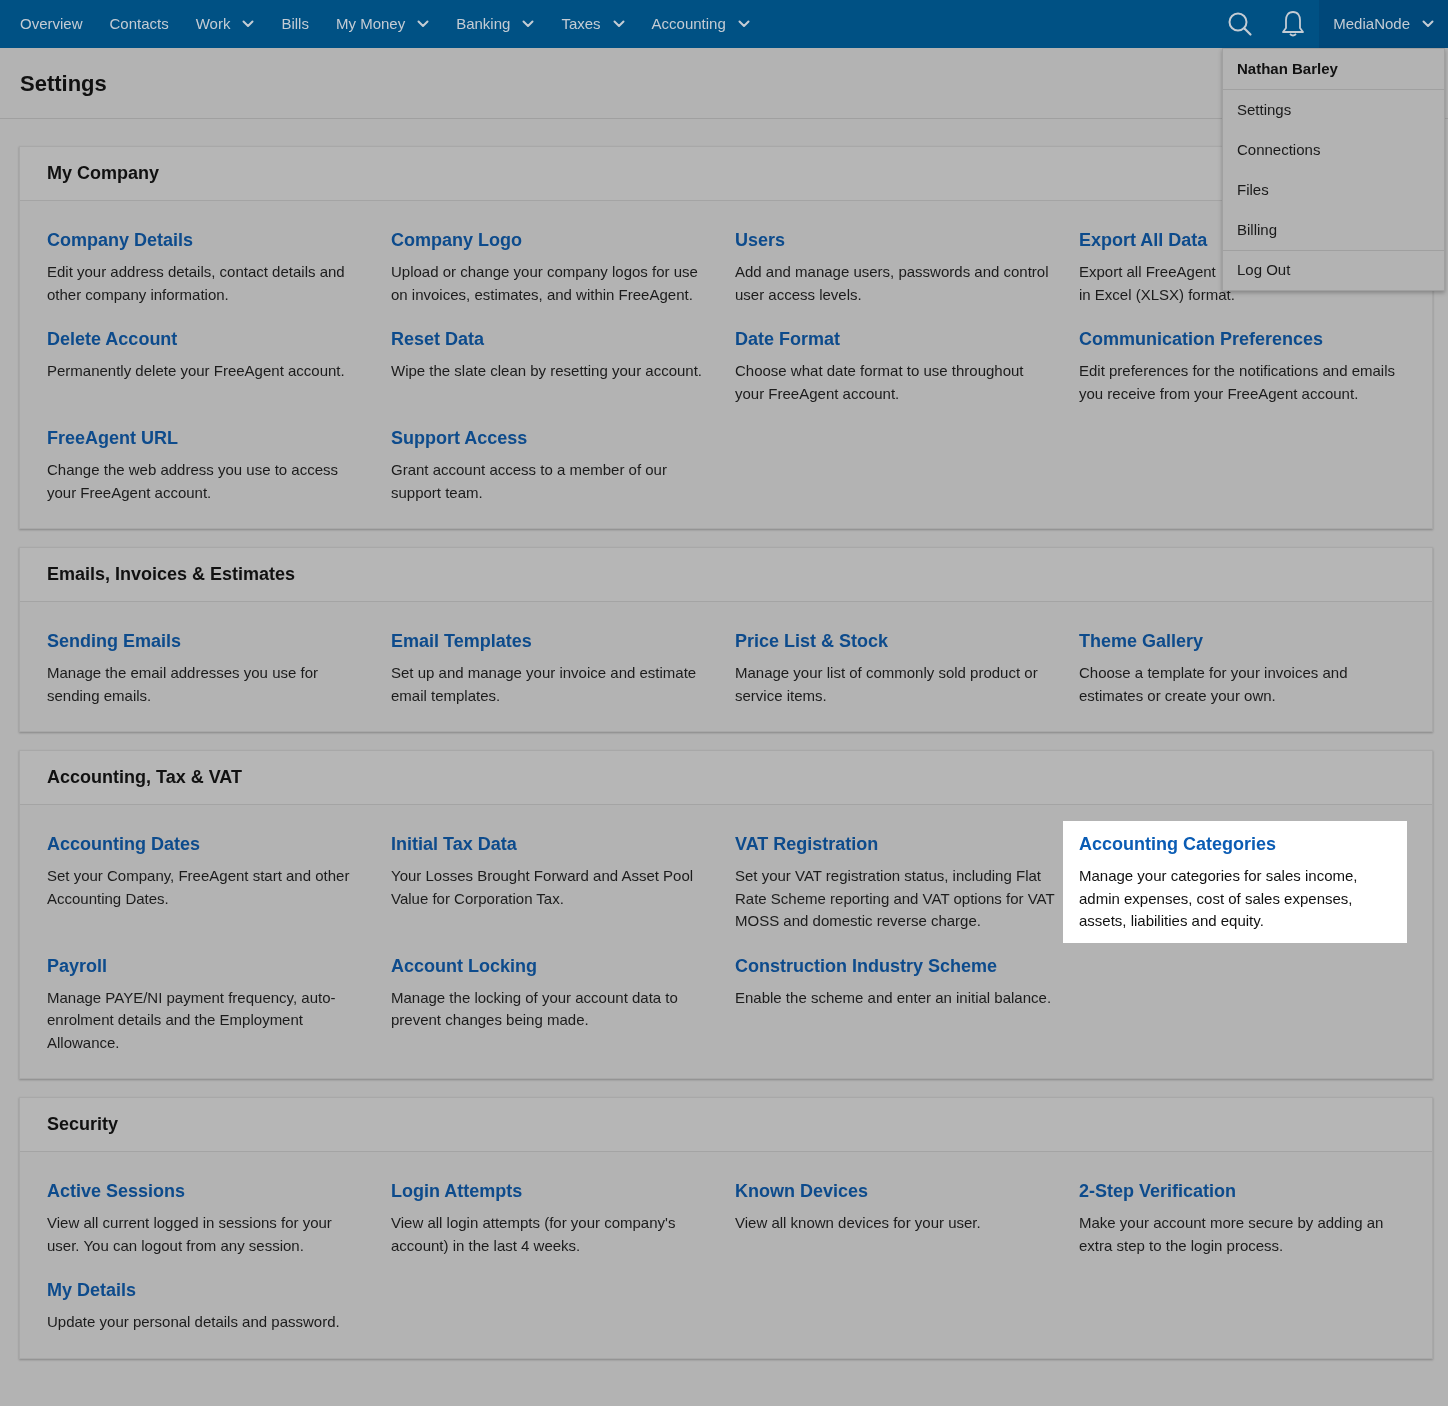 Image resolution: width=1448 pixels, height=1406 pixels. Describe the element at coordinates (382, 24) in the screenshot. I see `nav-link: My Money` at that location.